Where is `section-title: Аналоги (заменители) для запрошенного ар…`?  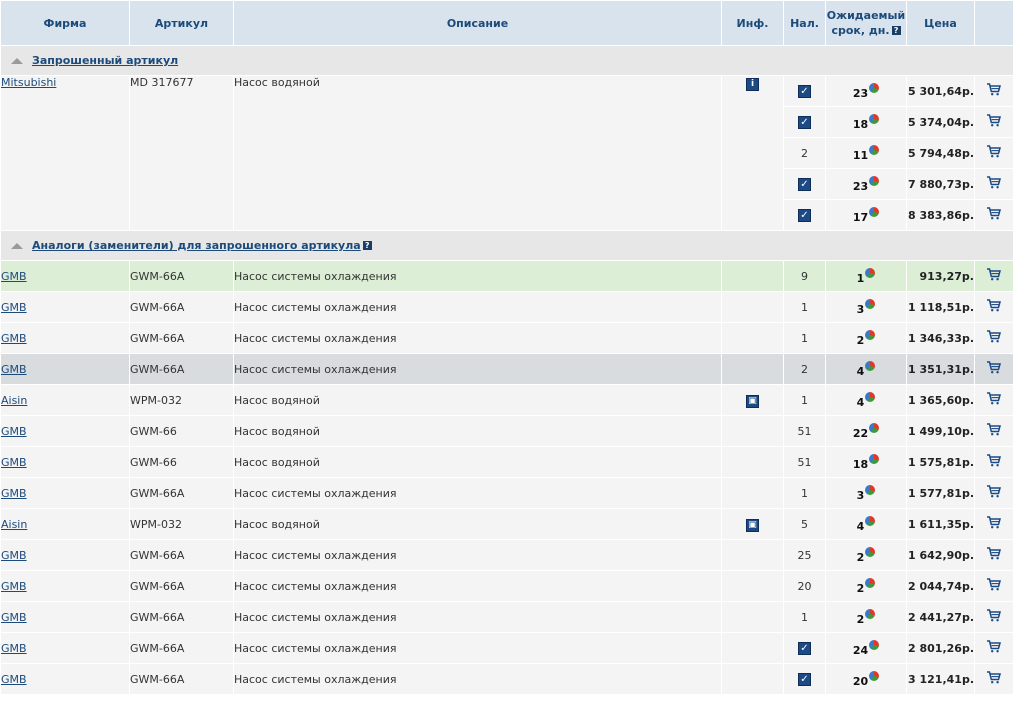
section-title: Аналоги (заменители) для запрошенного ар… is located at coordinates (196, 245).